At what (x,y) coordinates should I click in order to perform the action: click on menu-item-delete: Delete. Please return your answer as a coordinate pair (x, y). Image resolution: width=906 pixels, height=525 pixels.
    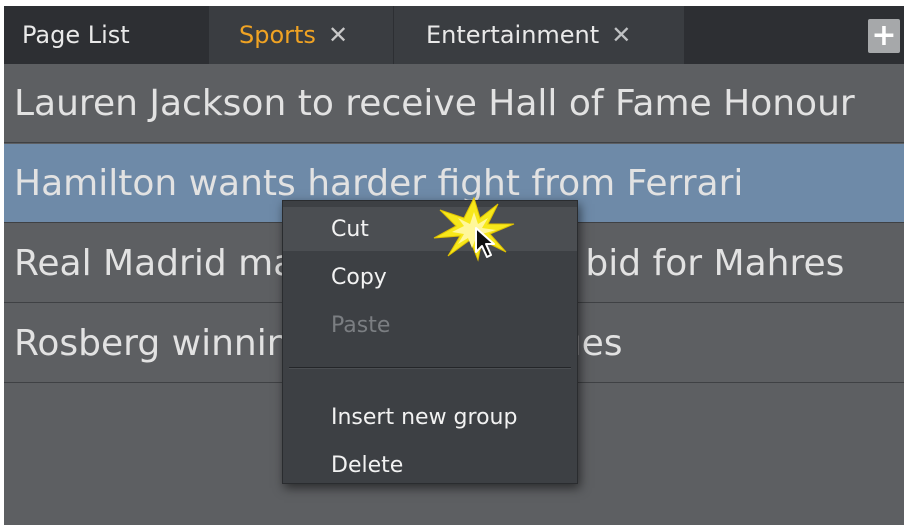
    Looking at the image, I should click on (430, 465).